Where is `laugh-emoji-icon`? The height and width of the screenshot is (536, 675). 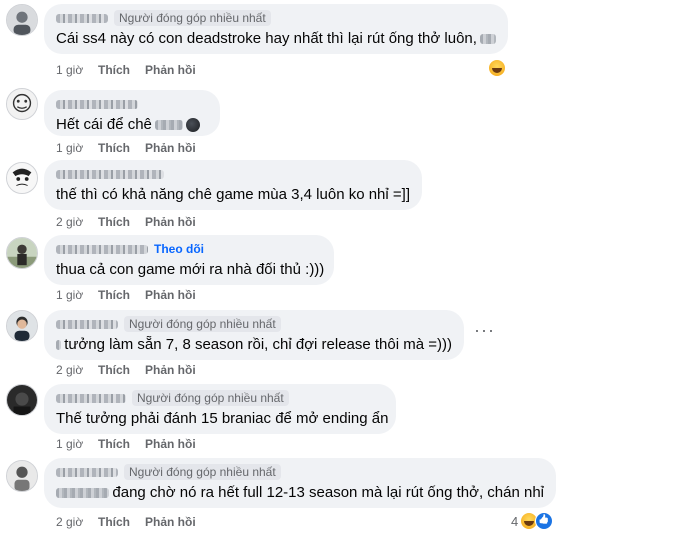 laugh-emoji-icon is located at coordinates (497, 68).